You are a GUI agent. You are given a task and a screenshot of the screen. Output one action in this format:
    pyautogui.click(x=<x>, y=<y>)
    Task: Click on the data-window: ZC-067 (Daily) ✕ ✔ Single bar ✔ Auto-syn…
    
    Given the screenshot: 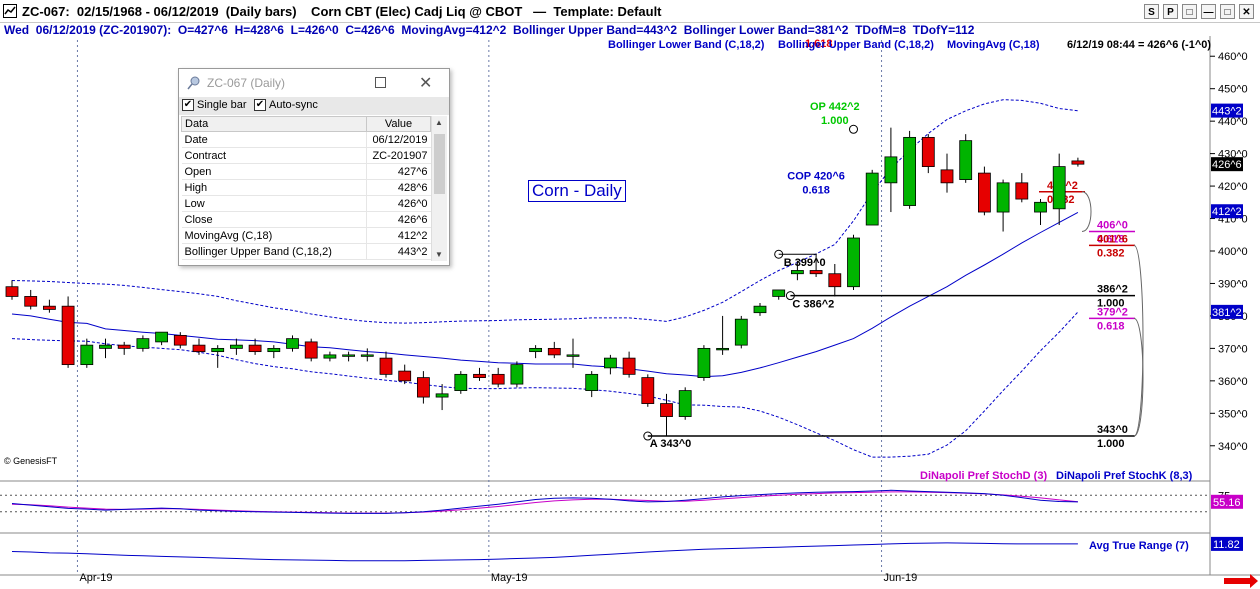 What is the action you would take?
    pyautogui.click(x=314, y=167)
    